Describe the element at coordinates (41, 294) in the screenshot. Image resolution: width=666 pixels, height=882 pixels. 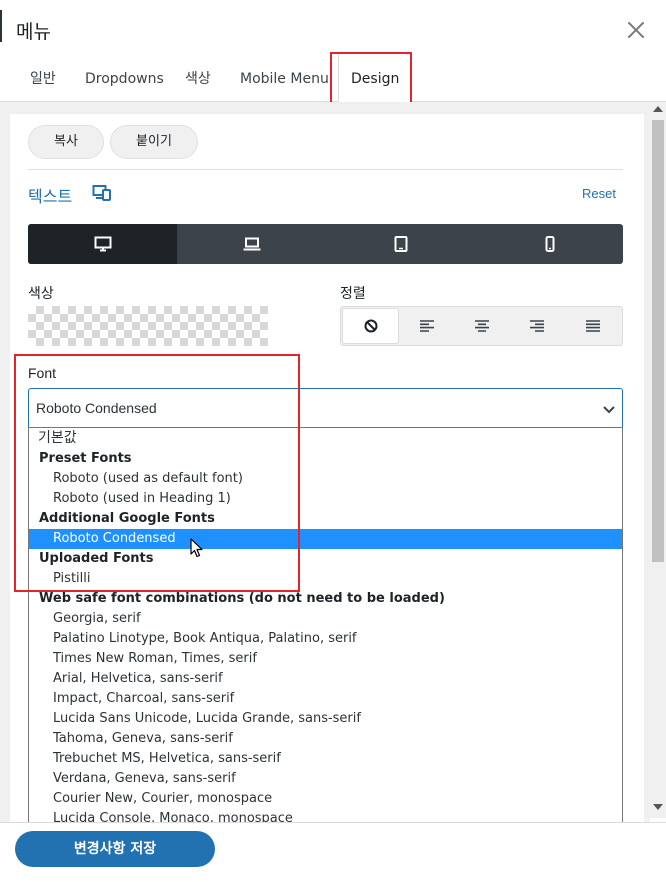
I see `color-label: 색상` at that location.